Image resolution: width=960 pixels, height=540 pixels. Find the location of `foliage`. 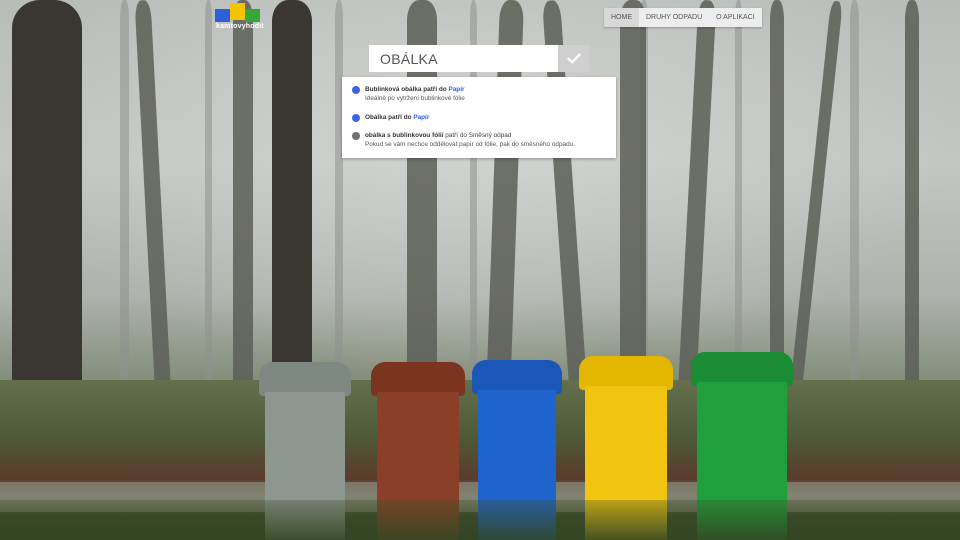

foliage is located at coordinates (480, 520).